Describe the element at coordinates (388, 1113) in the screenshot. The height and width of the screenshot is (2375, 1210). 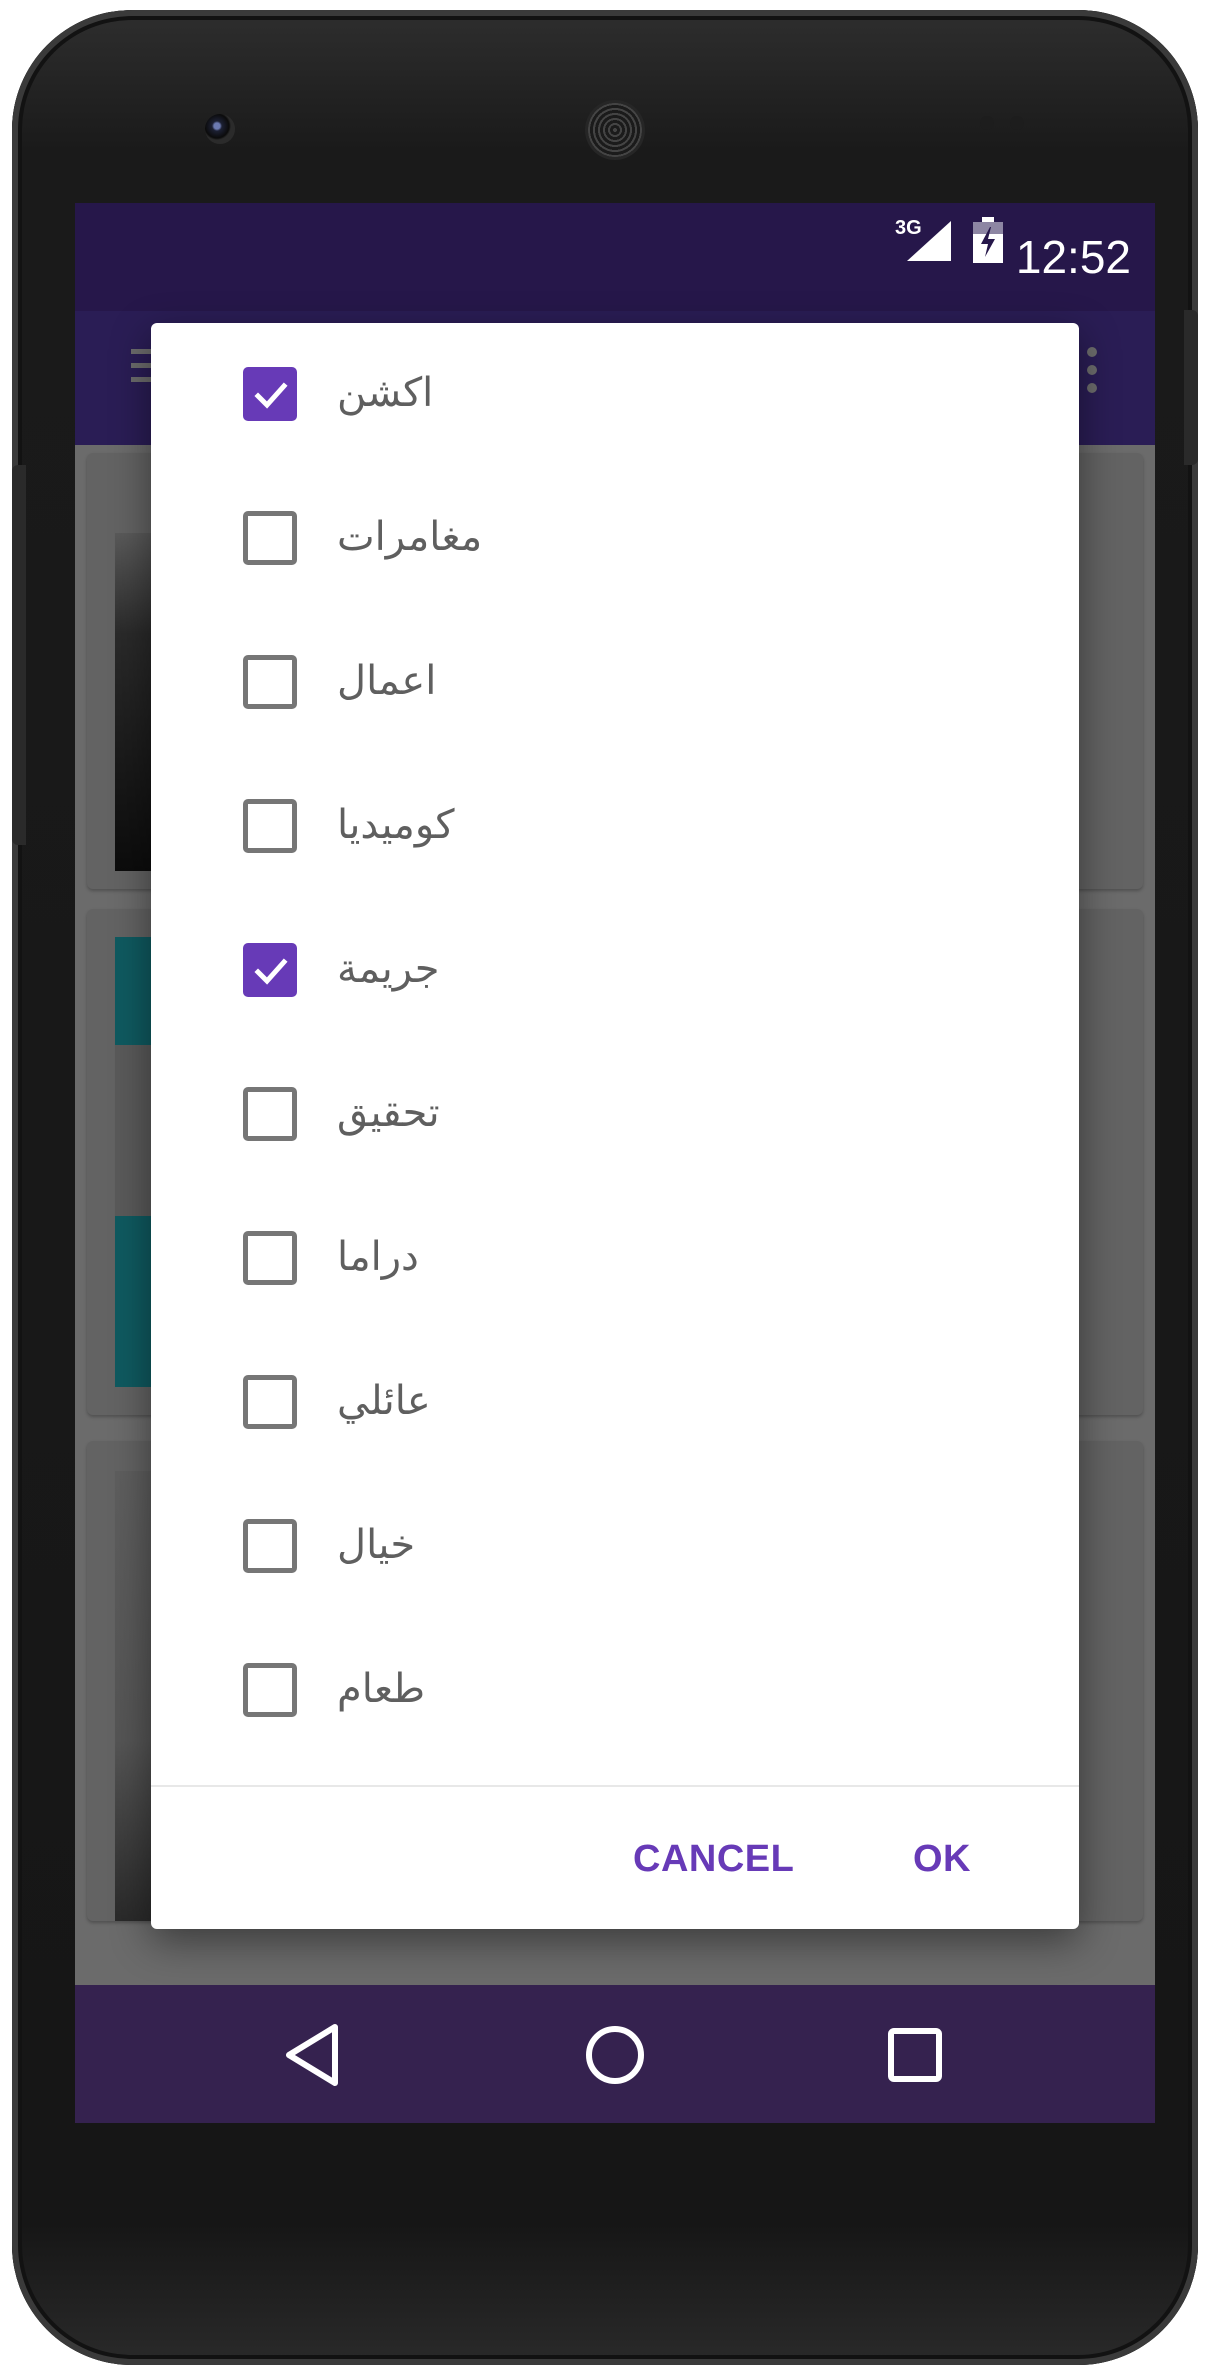
I see `option-label: تحقيق` at that location.